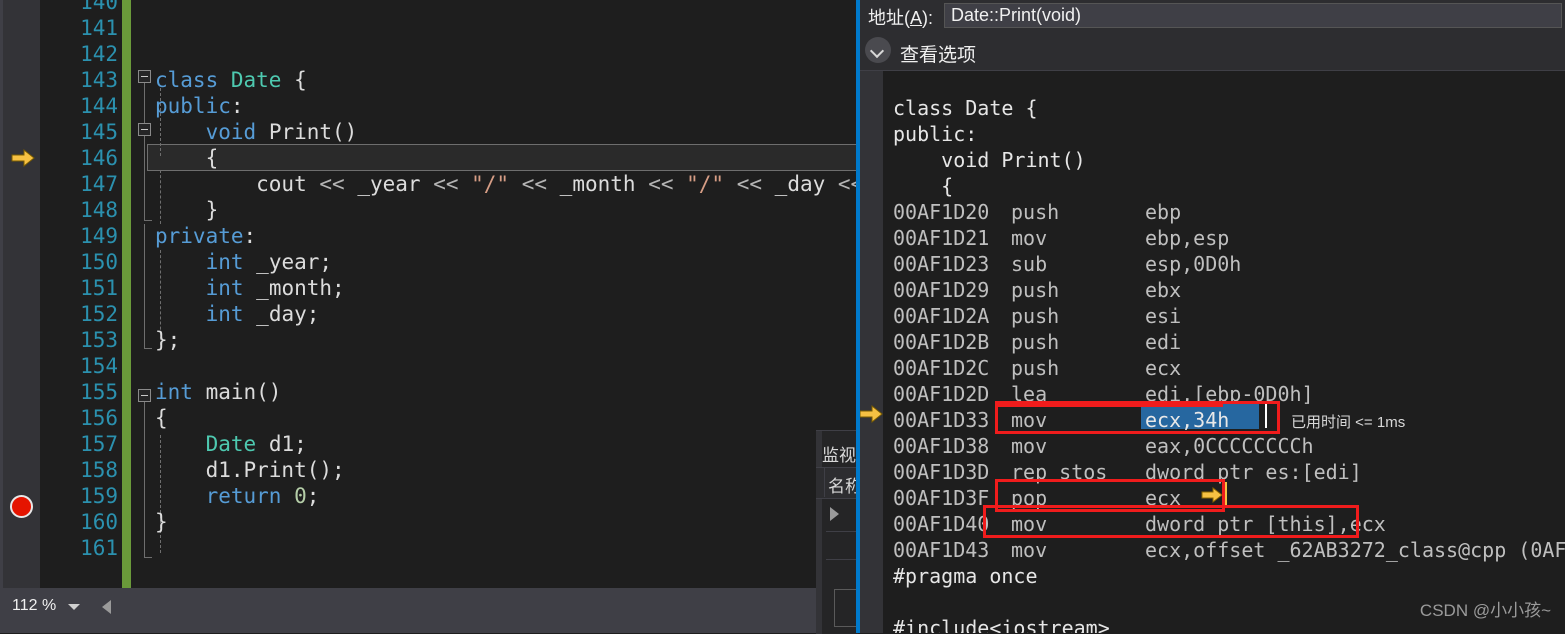  Describe the element at coordinates (237, 496) in the screenshot. I see `code-line-160: return 0;` at that location.